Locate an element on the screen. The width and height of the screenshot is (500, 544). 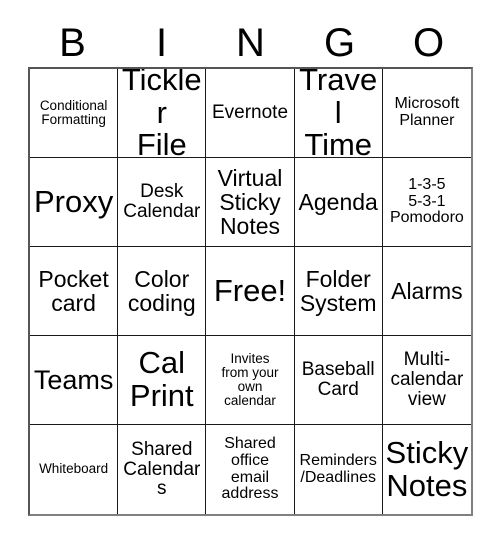
bingo-cell-label: Baseball Card is located at coordinates (338, 379).